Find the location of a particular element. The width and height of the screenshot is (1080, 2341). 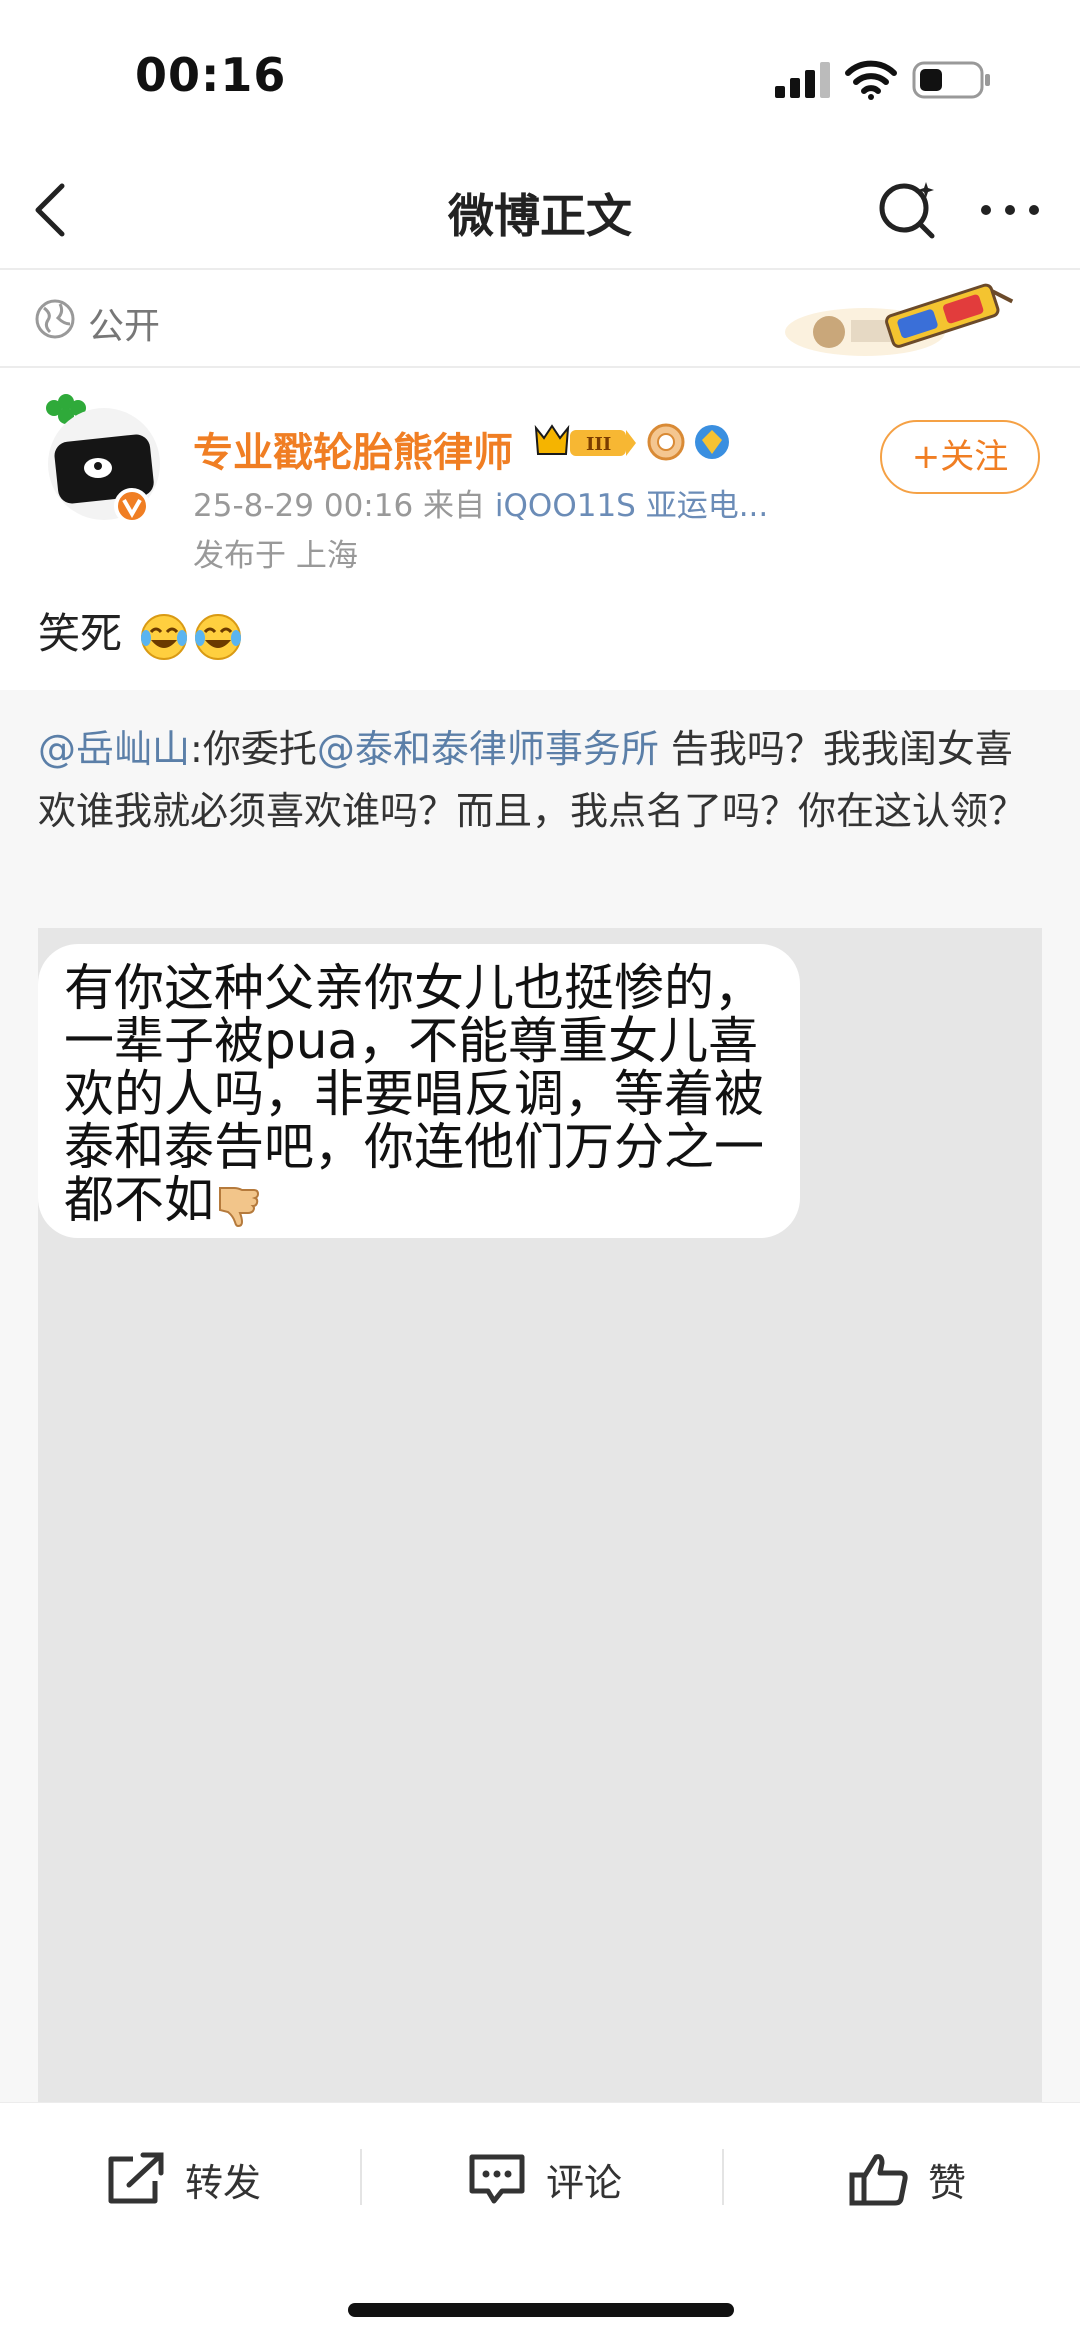

wifi-icon is located at coordinates (871, 80).